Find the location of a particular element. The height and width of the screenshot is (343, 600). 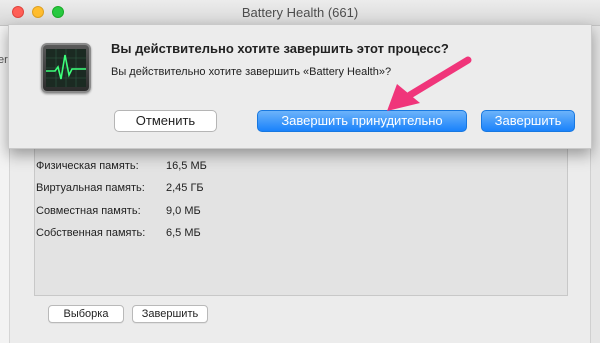

memory-label: Собственная память: is located at coordinates (91, 233).